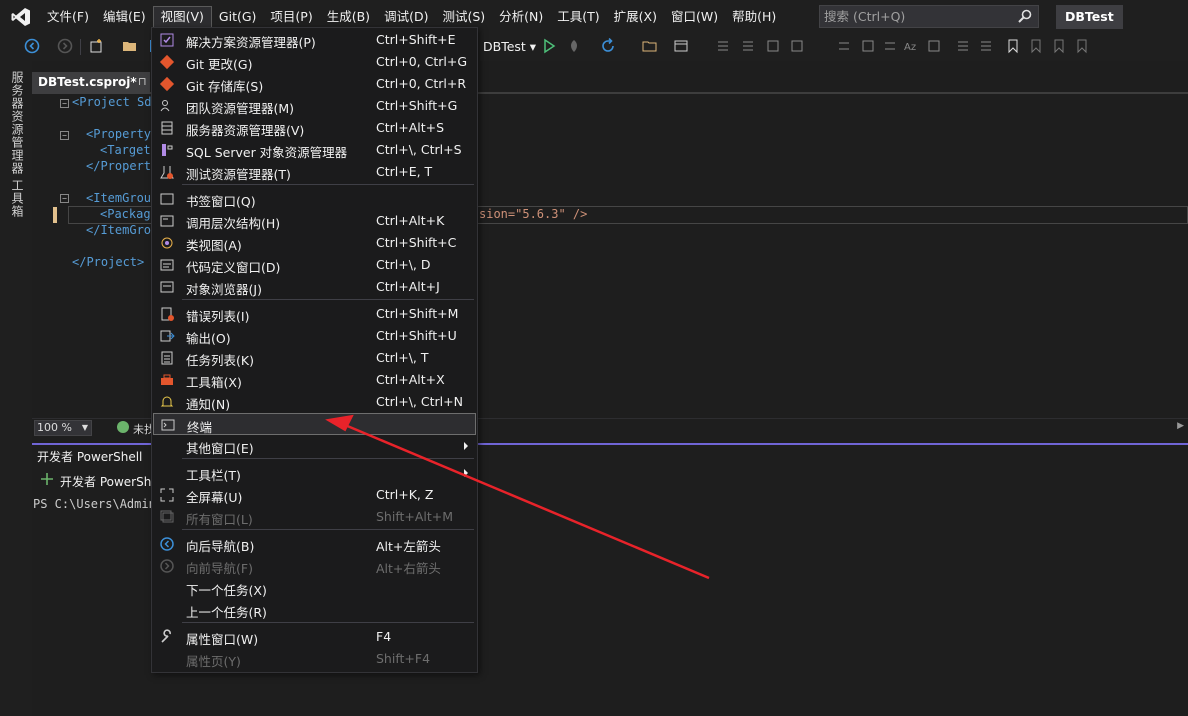  What do you see at coordinates (168, 425) in the screenshot?
I see `terminal-icon` at bounding box center [168, 425].